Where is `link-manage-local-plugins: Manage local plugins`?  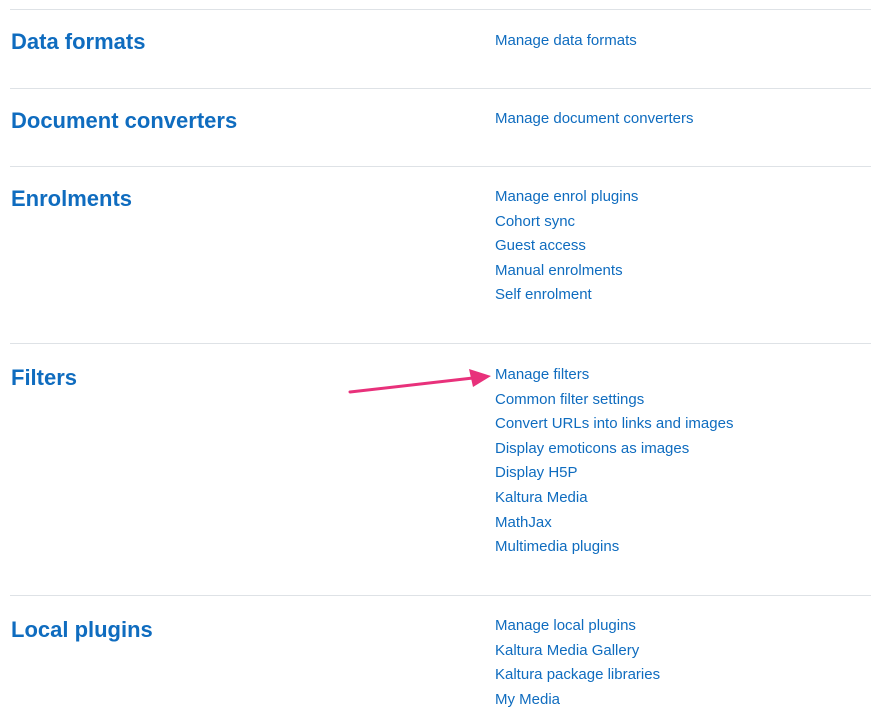 link-manage-local-plugins: Manage local plugins is located at coordinates (577, 626).